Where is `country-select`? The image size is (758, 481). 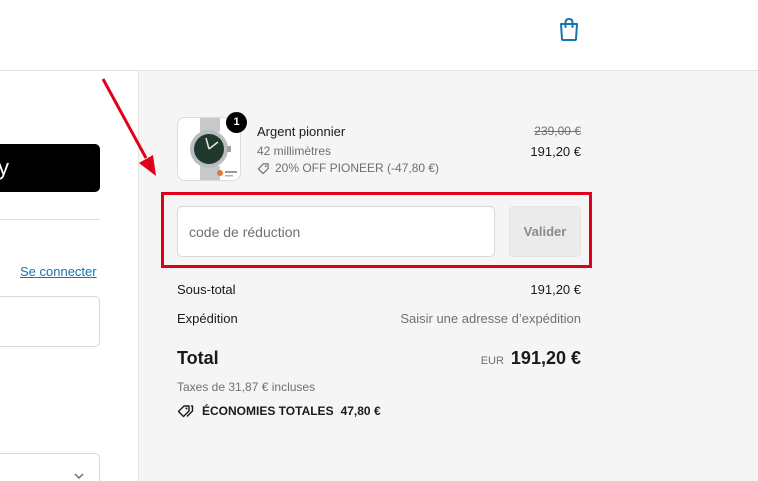
country-select is located at coordinates (50, 467).